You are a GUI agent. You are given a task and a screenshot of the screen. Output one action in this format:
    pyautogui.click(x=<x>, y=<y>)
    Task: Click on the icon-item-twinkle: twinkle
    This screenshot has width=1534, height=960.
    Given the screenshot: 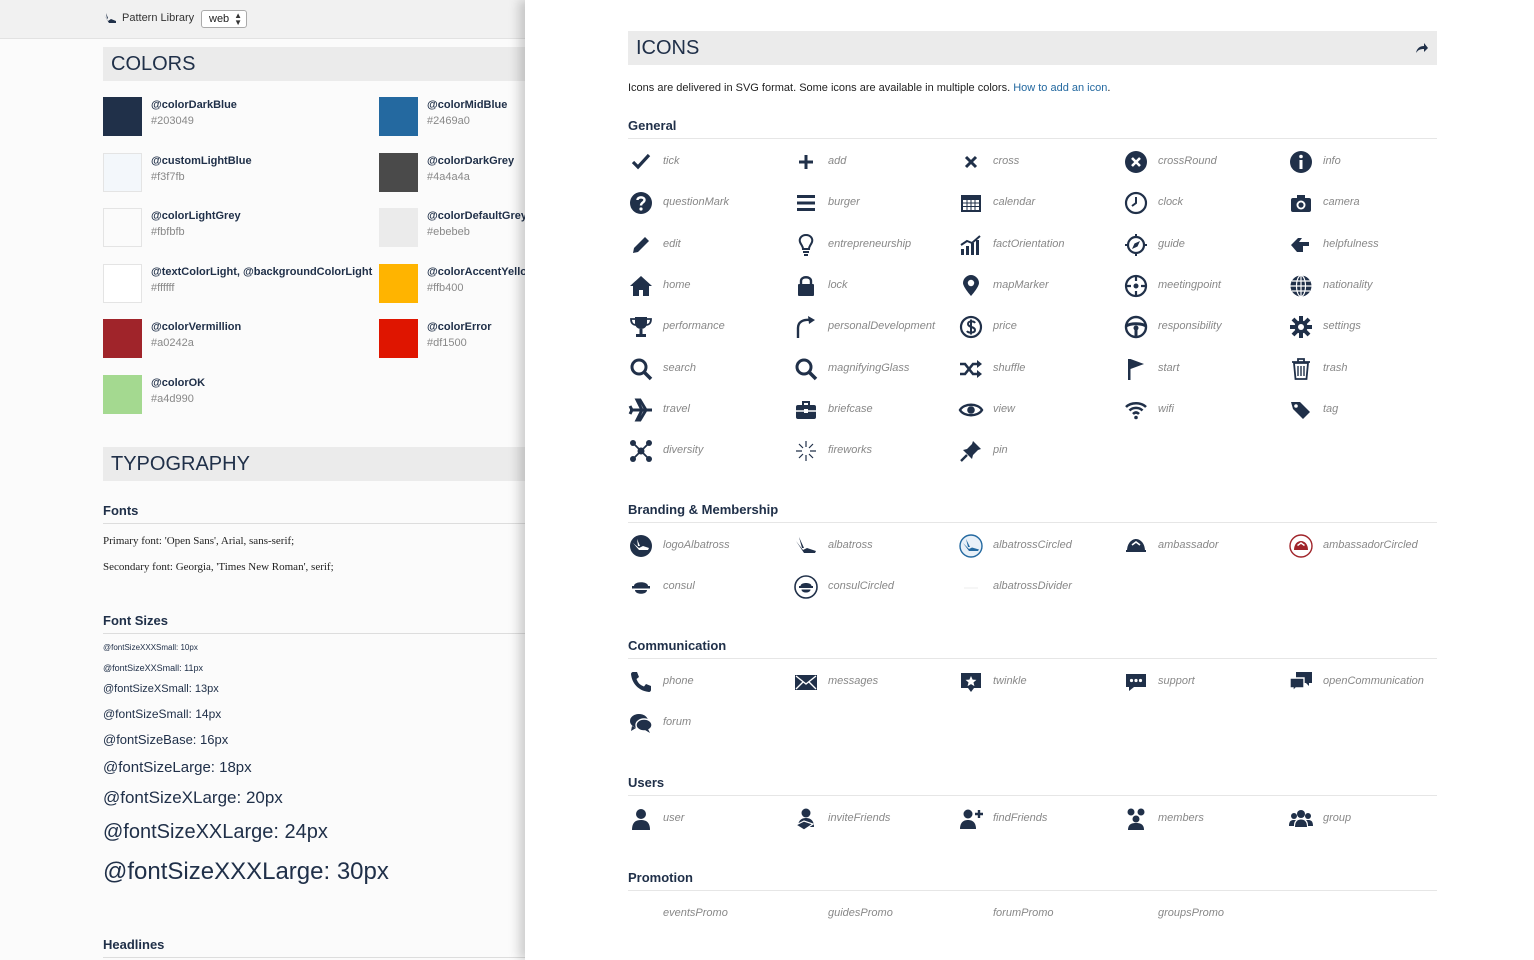 What is the action you would take?
    pyautogui.click(x=1038, y=682)
    